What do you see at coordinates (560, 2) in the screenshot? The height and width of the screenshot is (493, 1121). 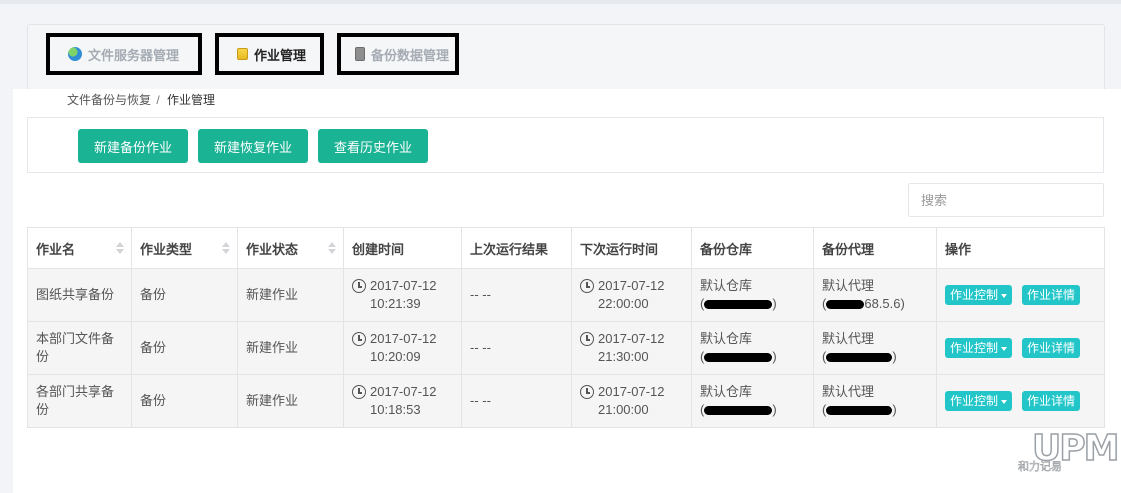 I see `top-bar` at bounding box center [560, 2].